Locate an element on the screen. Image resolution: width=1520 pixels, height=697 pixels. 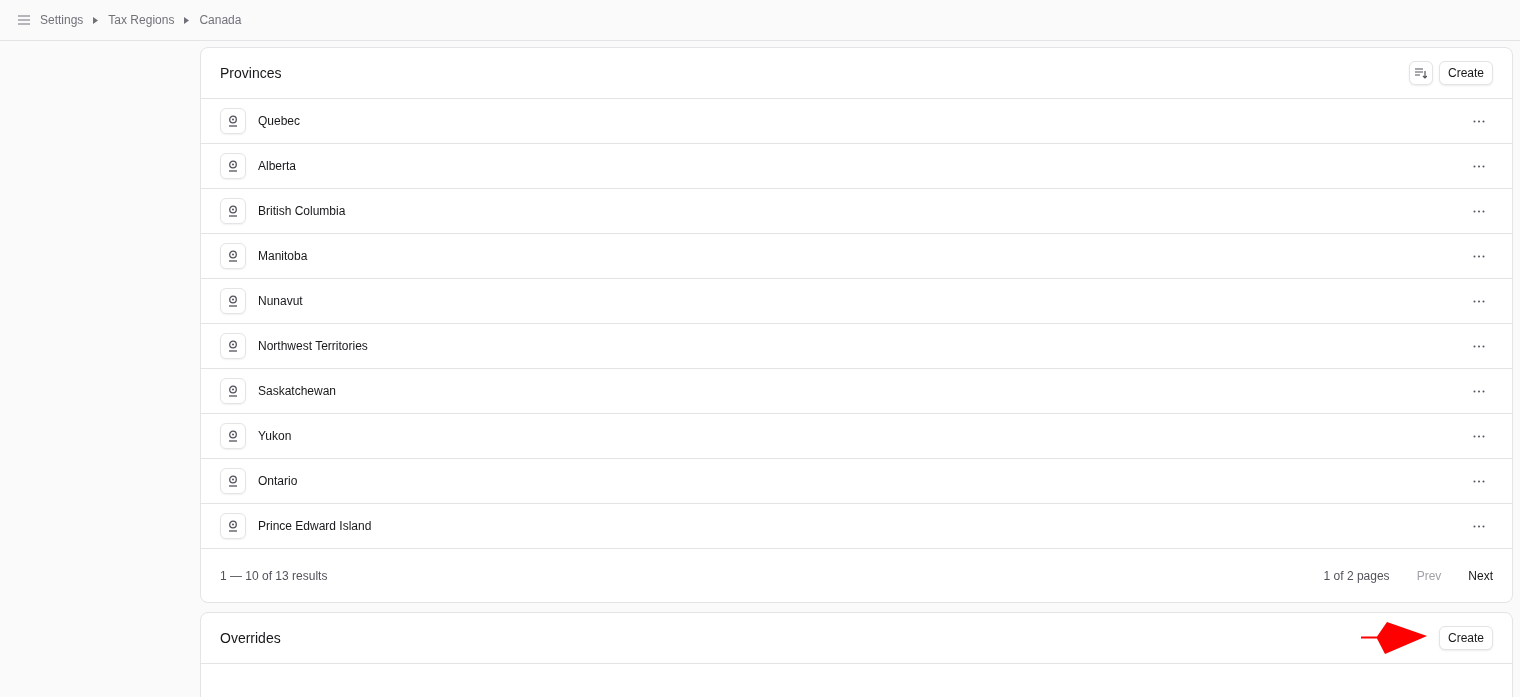
province-name: Northwest Territories is located at coordinates (855, 346).